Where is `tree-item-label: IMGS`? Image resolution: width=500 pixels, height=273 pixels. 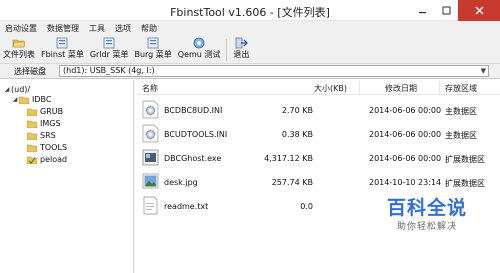
tree-item-label: IMGS is located at coordinates (50, 123).